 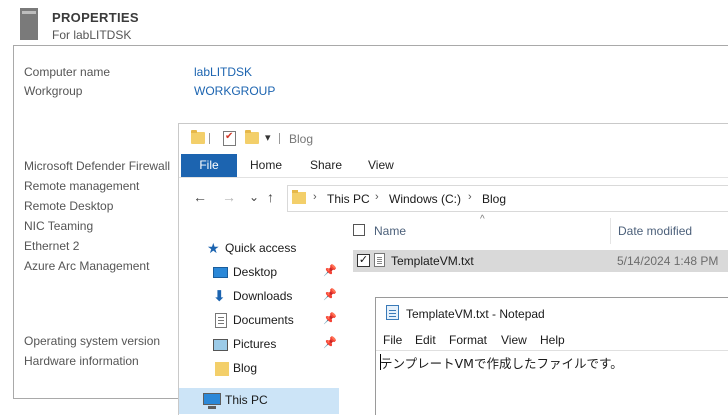 What do you see at coordinates (229, 138) in the screenshot?
I see `properties-icon` at bounding box center [229, 138].